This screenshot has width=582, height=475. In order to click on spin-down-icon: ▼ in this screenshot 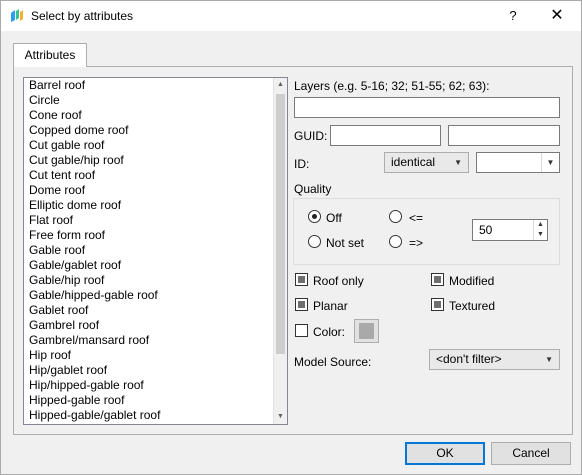, I will do `click(540, 235)`.